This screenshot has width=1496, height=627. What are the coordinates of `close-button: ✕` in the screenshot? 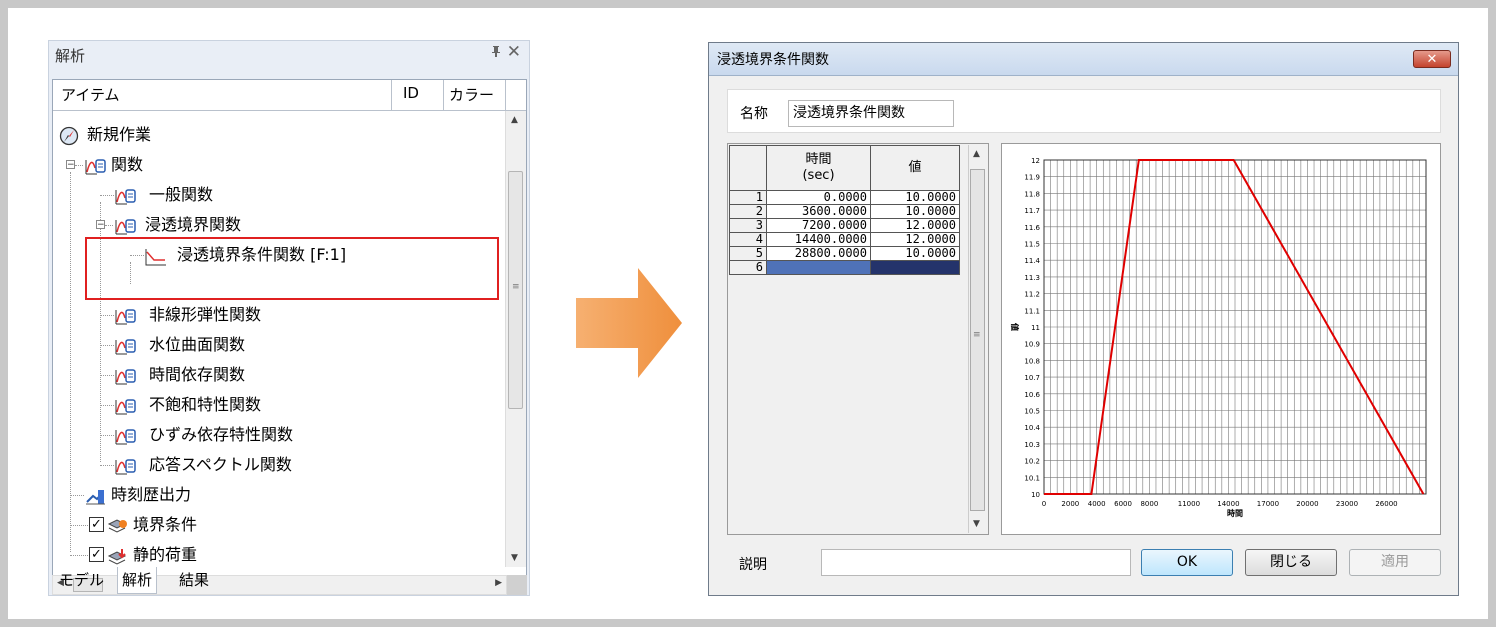 It's located at (1432, 59).